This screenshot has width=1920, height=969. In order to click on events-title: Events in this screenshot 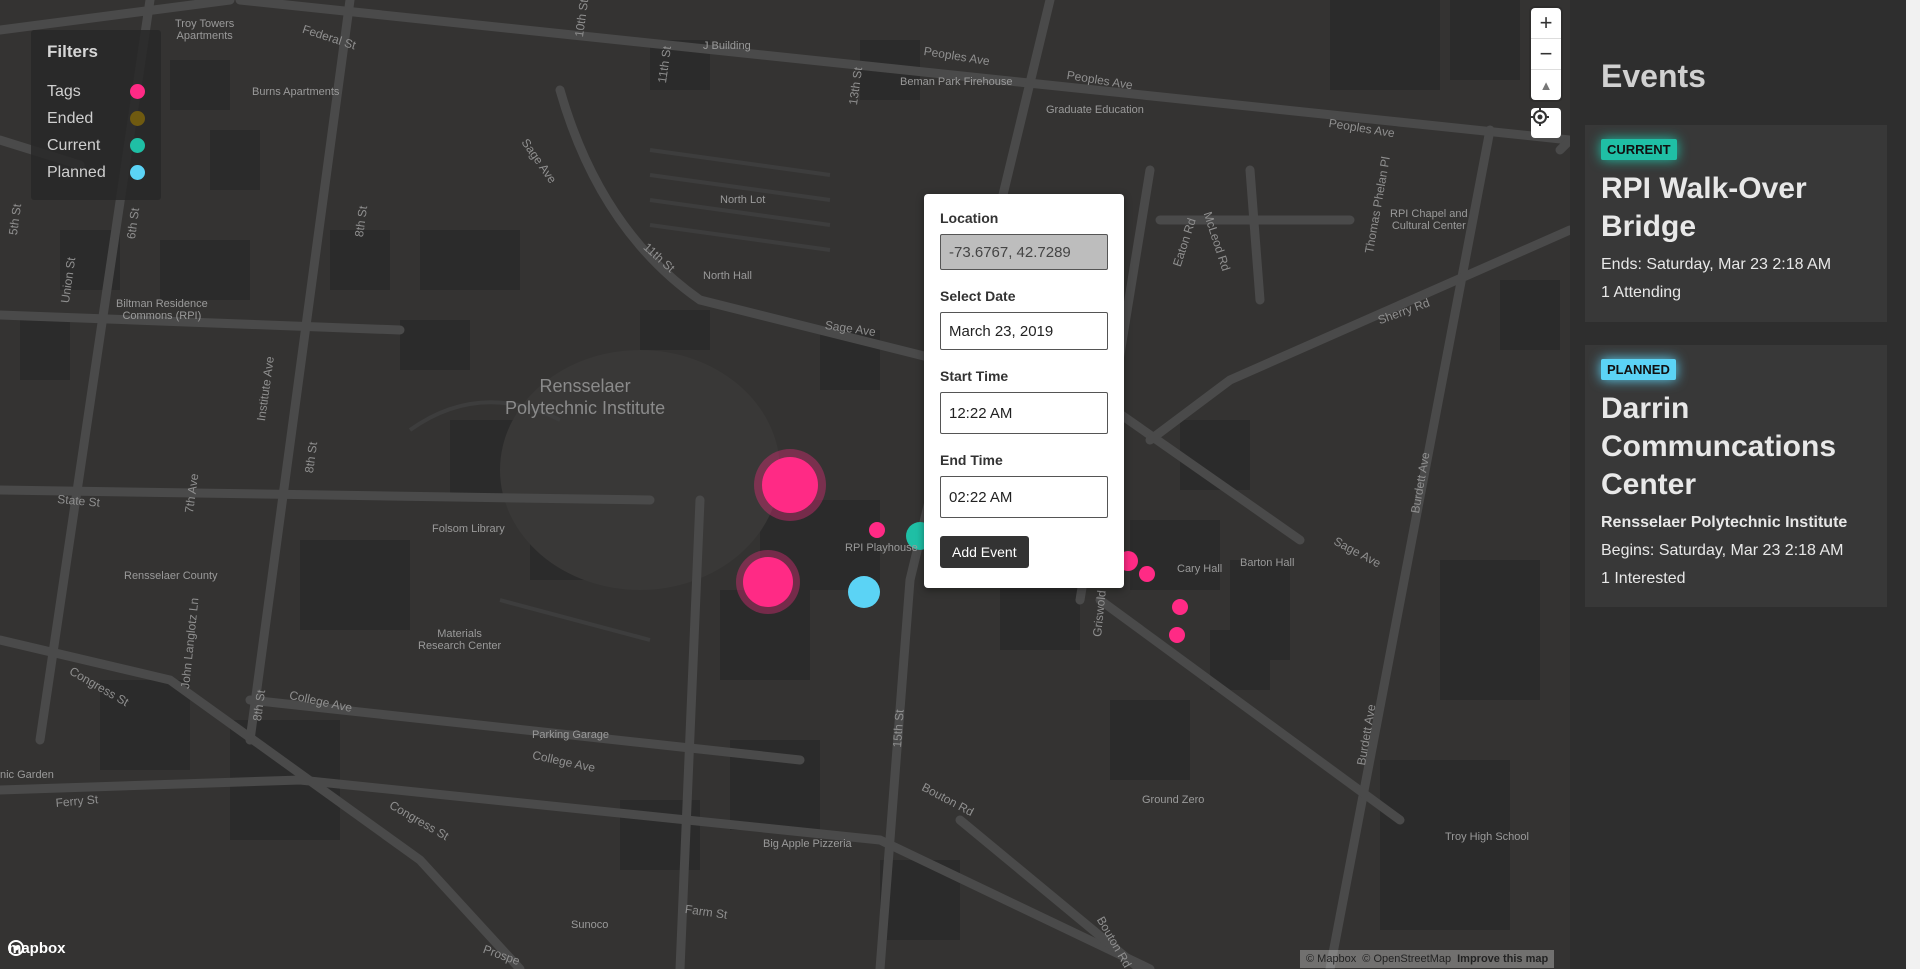, I will do `click(1653, 76)`.